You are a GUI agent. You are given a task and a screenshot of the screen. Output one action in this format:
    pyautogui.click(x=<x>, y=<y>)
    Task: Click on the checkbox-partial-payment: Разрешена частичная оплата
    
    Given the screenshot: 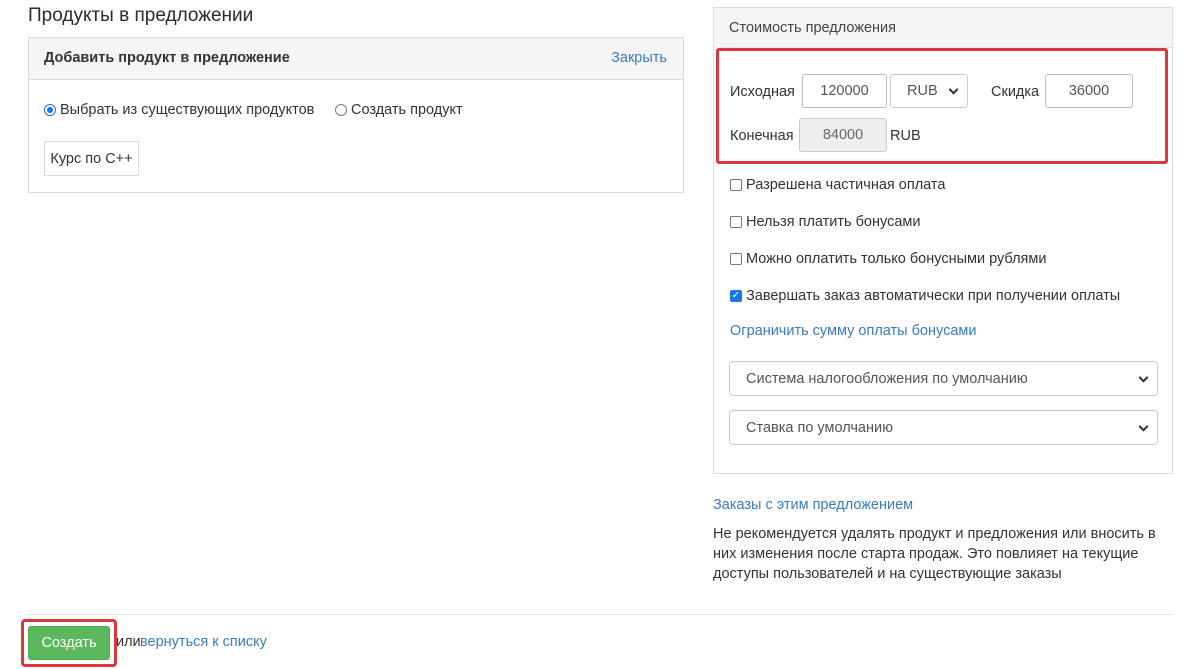 What is the action you would take?
    pyautogui.click(x=837, y=185)
    